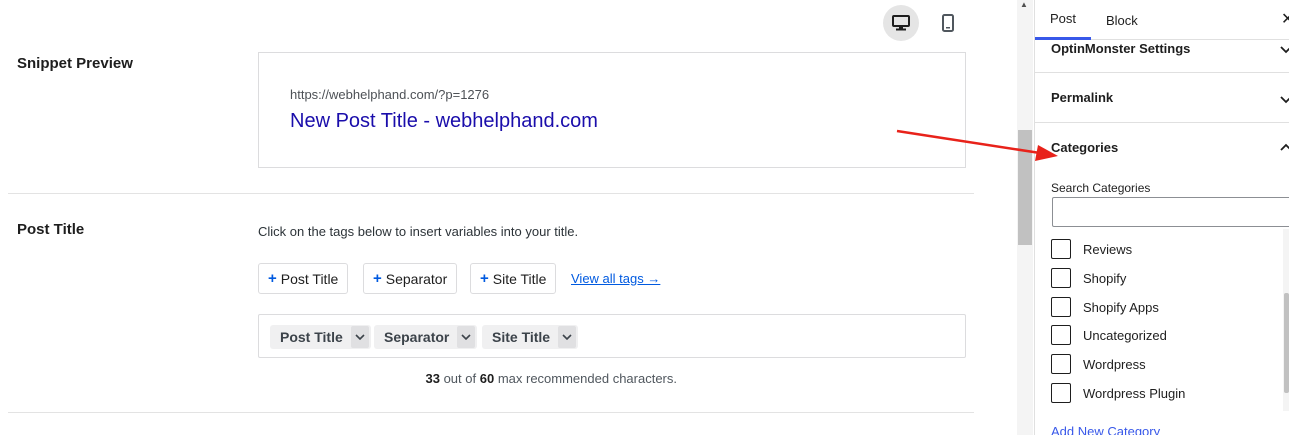 This screenshot has height=435, width=1289. I want to click on list-item: Reviews, so click(1091, 249).